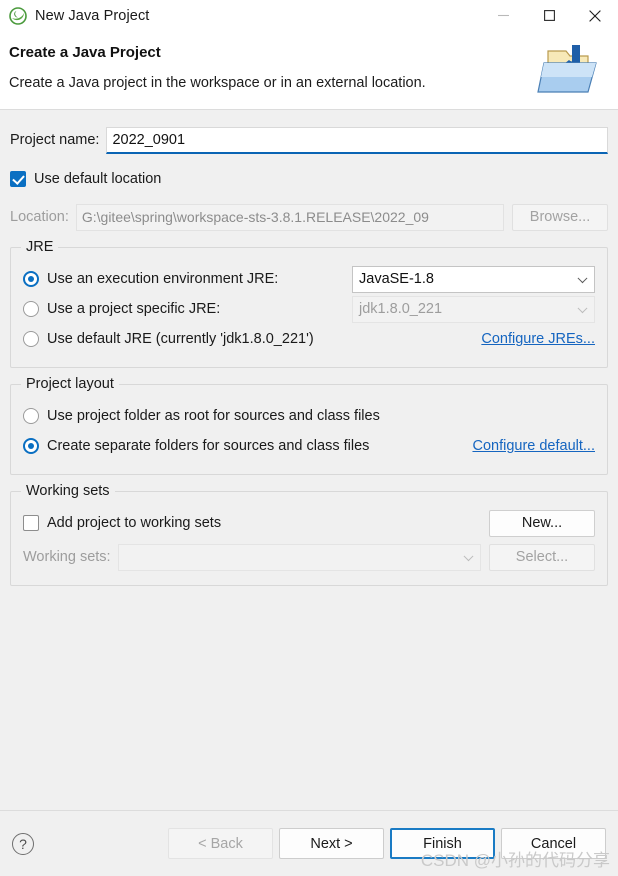  I want to click on maximize-icon, so click(549, 15).